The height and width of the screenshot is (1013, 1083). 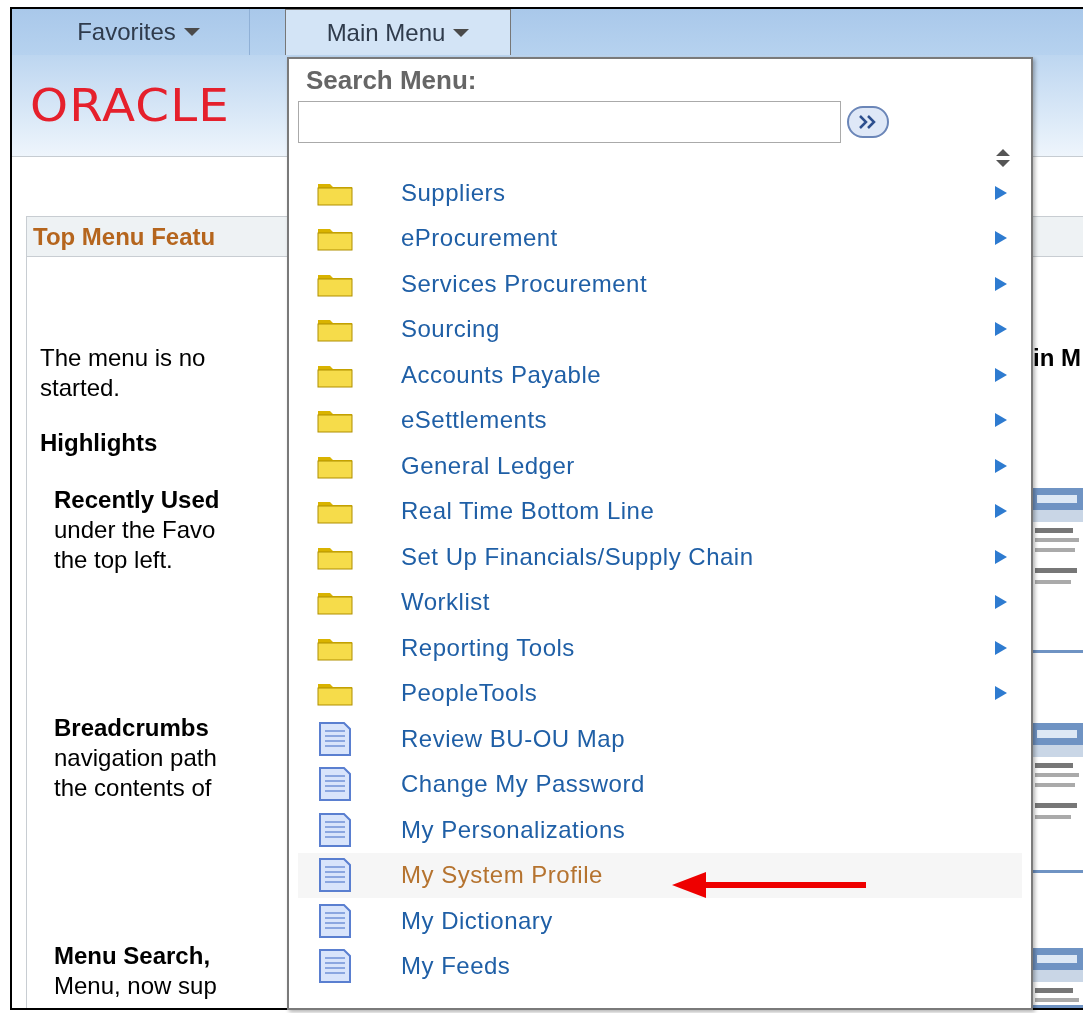 What do you see at coordinates (136, 986) in the screenshot?
I see `feature-description: Menu, now sup` at bounding box center [136, 986].